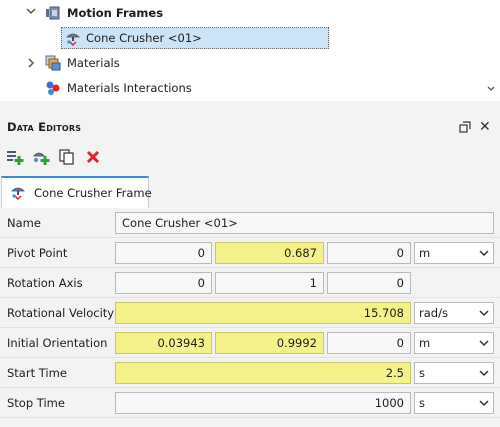 The width and height of the screenshot is (500, 427). Describe the element at coordinates (485, 127) in the screenshot. I see `close-icon: ✕` at that location.